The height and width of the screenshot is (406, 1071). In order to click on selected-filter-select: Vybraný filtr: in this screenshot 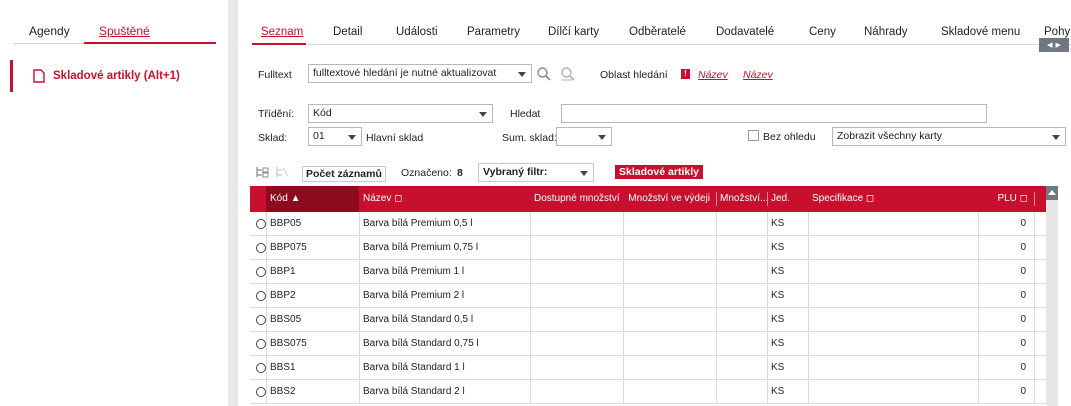, I will do `click(536, 172)`.